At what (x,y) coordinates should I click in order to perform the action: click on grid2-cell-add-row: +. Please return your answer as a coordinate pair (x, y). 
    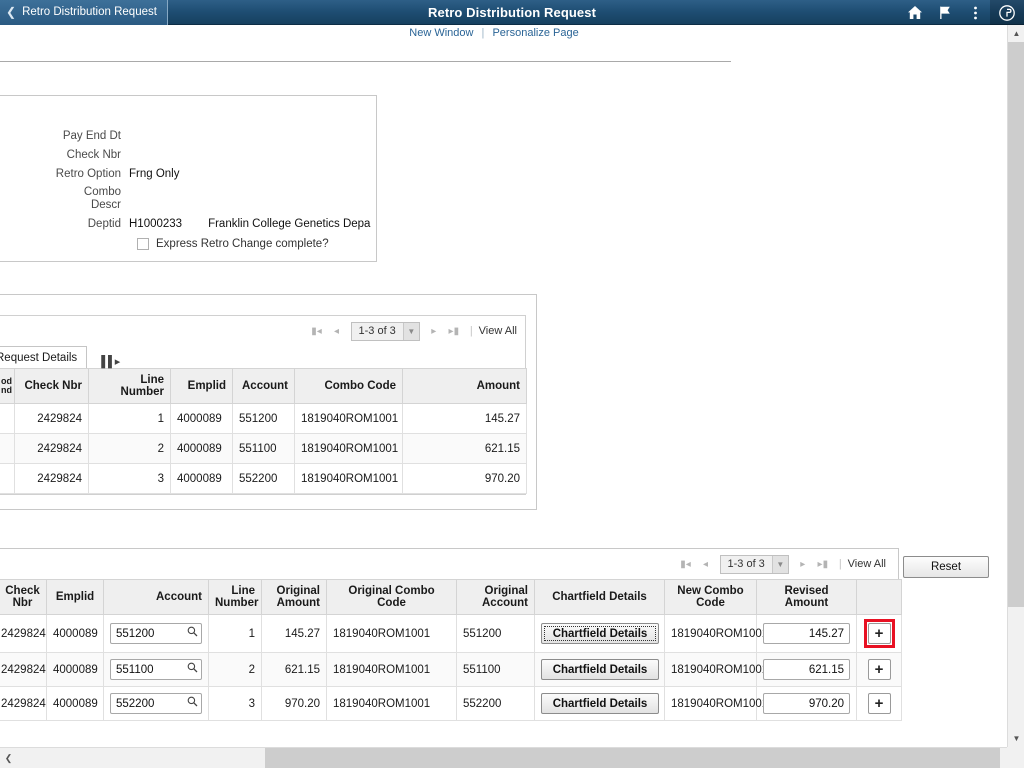
    Looking at the image, I should click on (879, 669).